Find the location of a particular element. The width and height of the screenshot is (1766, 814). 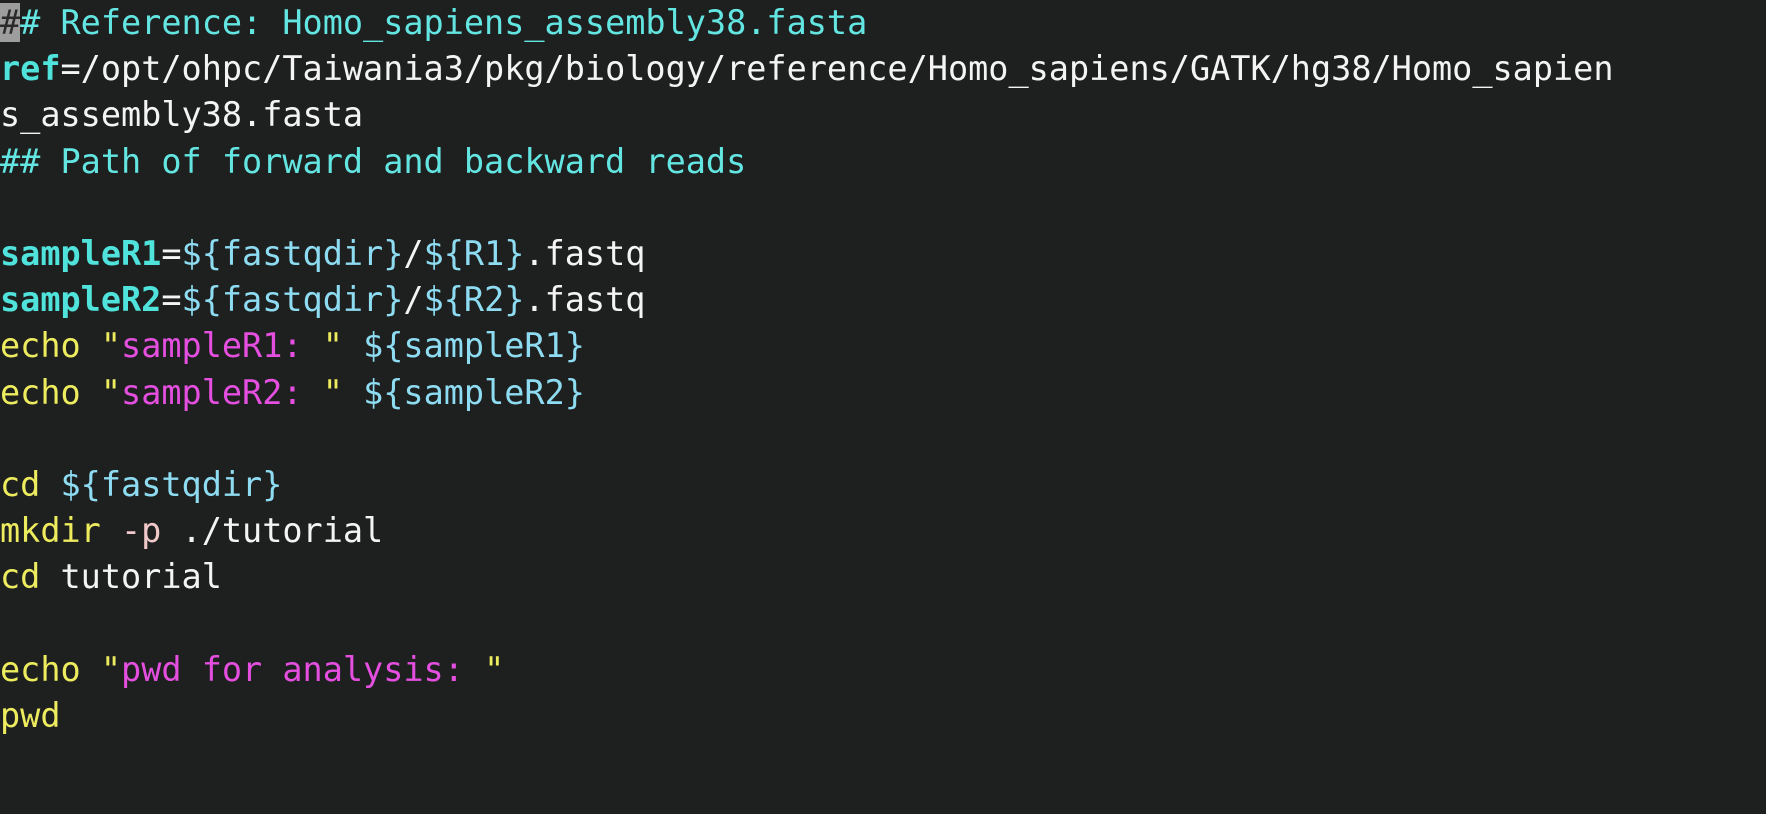

code-line: sampleR1=${fastqdir}/${R1}.fastq is located at coordinates (883, 254).